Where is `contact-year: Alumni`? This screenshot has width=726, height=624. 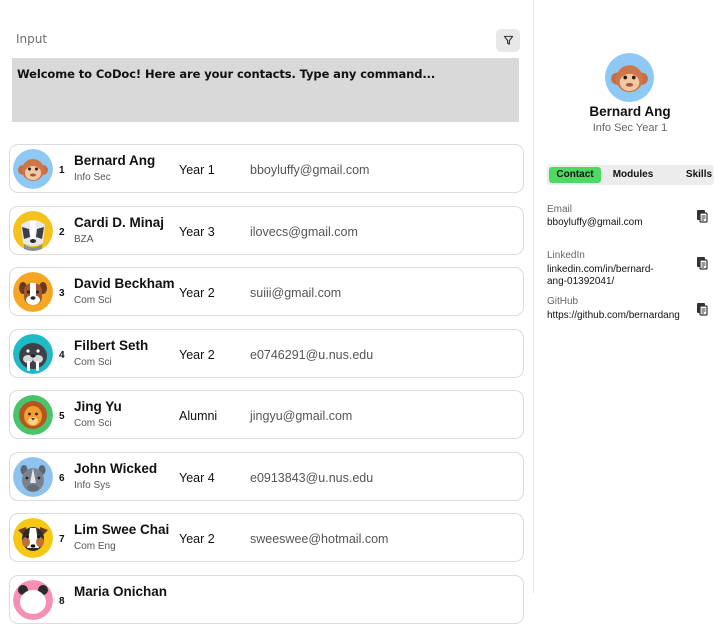
contact-year: Alumni is located at coordinates (198, 416).